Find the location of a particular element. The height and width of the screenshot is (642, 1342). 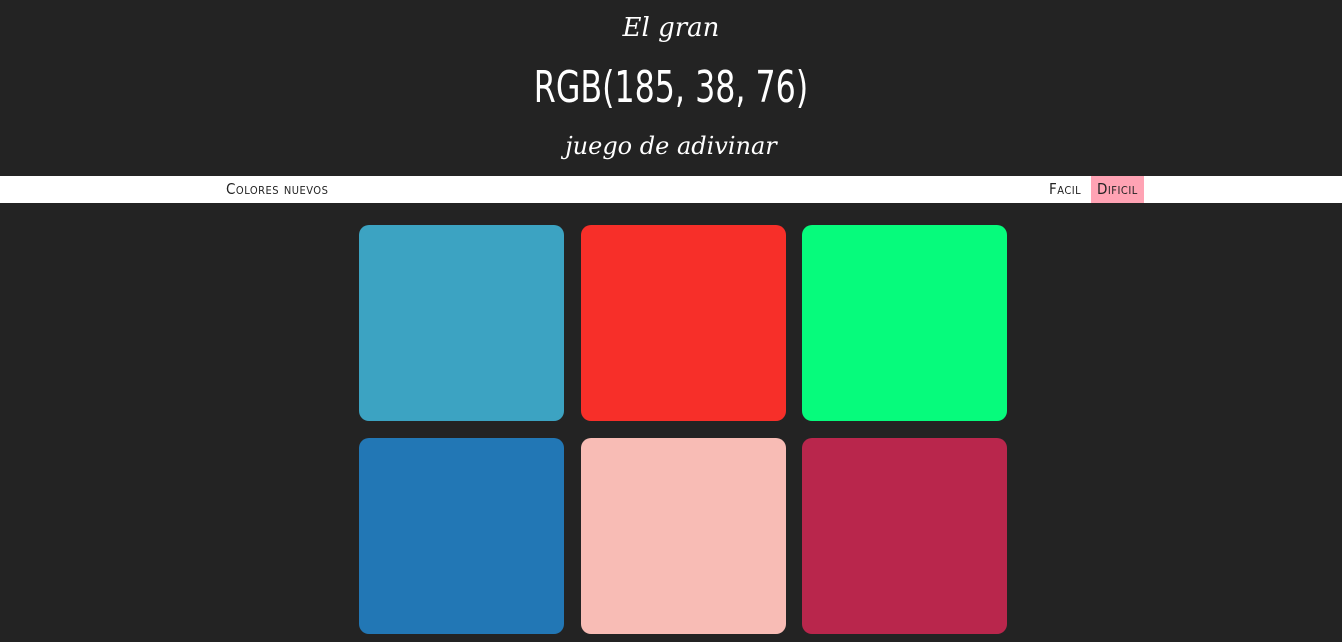

easy-mode-button: Facil is located at coordinates (1065, 189).